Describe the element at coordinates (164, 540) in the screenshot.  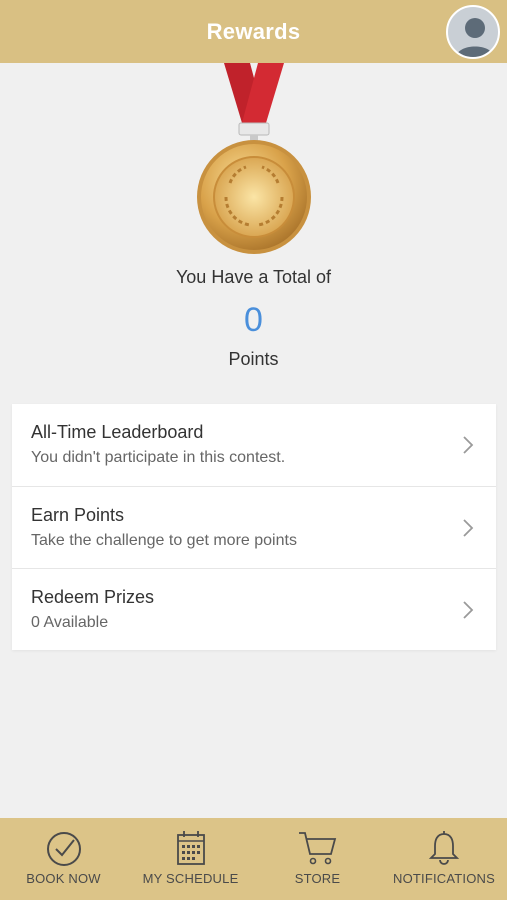
I see `earn-points-subtitle: Take the challenge to get more points` at that location.